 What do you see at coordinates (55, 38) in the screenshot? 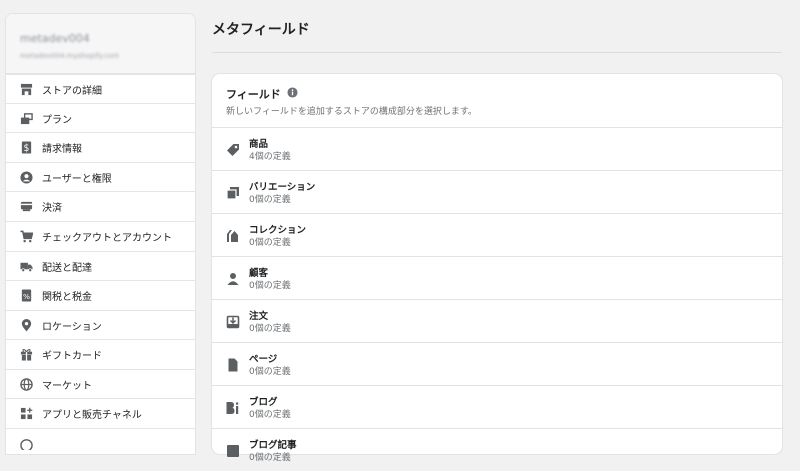
I see `store-name: metadev004` at bounding box center [55, 38].